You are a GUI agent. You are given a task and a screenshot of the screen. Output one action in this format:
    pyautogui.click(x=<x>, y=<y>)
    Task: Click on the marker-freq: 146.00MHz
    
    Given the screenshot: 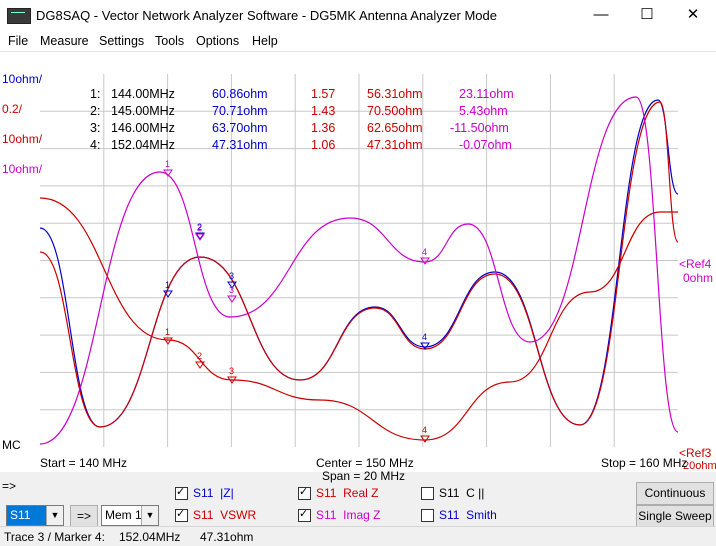 What is the action you would take?
    pyautogui.click(x=143, y=128)
    